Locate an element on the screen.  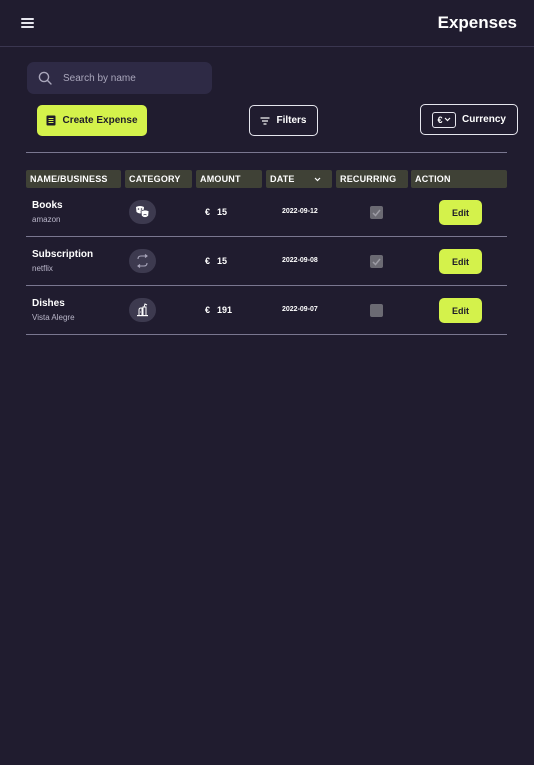
column-header-amount: AMOUNT is located at coordinates (229, 179).